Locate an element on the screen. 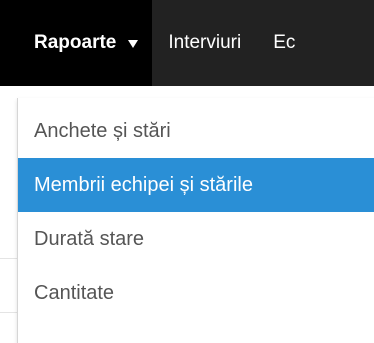 This screenshot has height=343, width=374. menu-item-cantitate: Cantitate is located at coordinates (196, 293).